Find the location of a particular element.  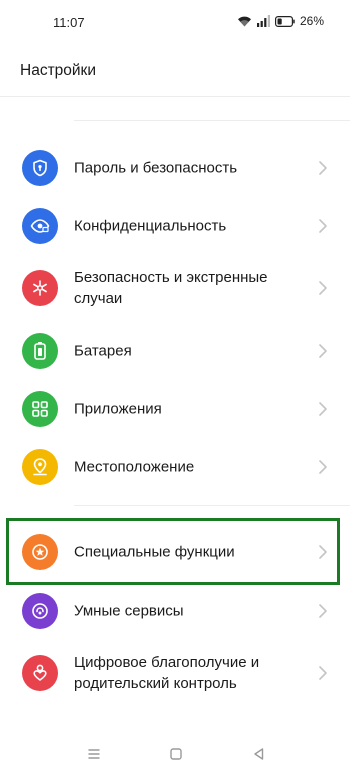

settings-item-label: Безопасность и экстренные случаи is located at coordinates (171, 288).